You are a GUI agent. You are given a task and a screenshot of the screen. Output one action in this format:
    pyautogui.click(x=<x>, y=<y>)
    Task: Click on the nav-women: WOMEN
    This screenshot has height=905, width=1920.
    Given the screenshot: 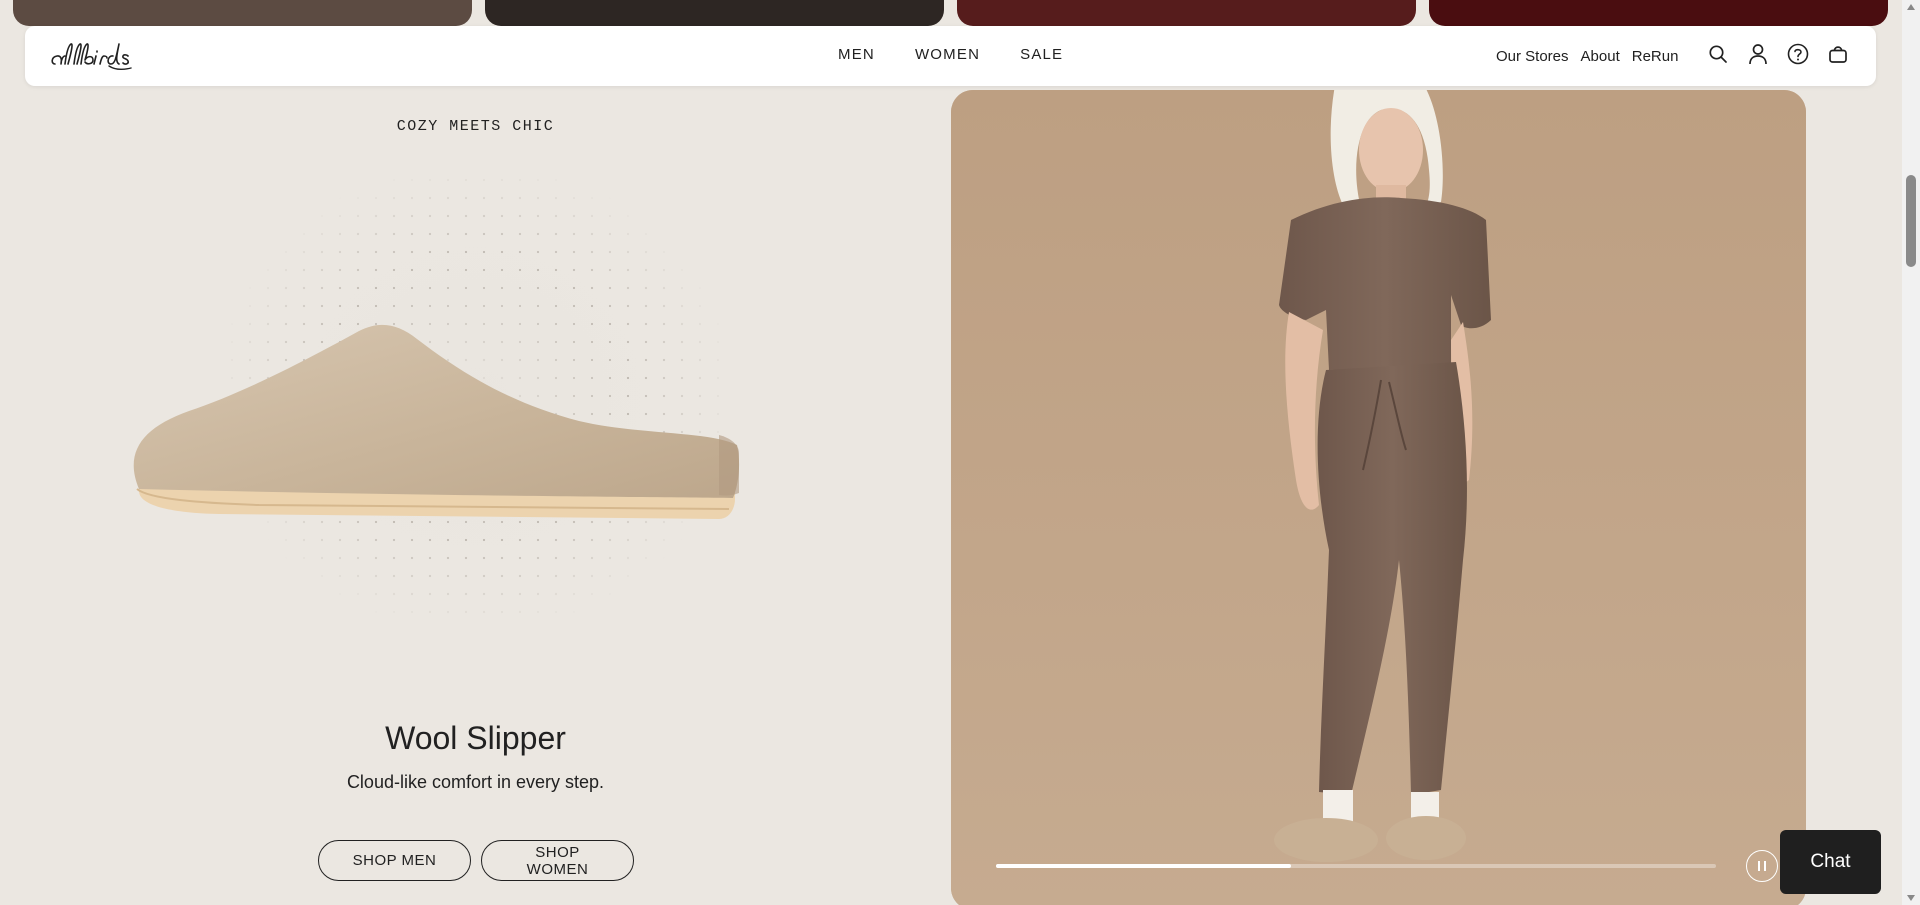 What is the action you would take?
    pyautogui.click(x=947, y=54)
    